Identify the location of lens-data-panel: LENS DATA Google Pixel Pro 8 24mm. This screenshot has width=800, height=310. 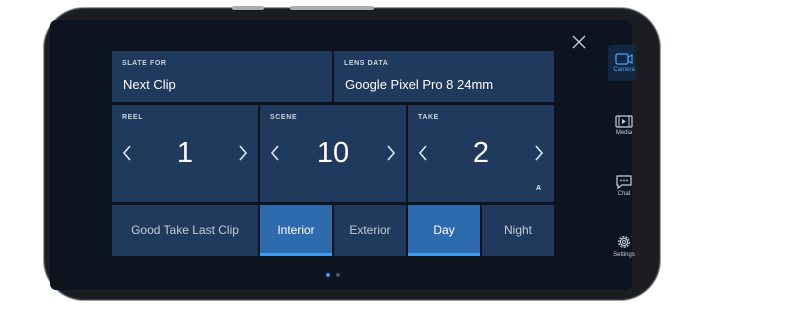
(444, 76).